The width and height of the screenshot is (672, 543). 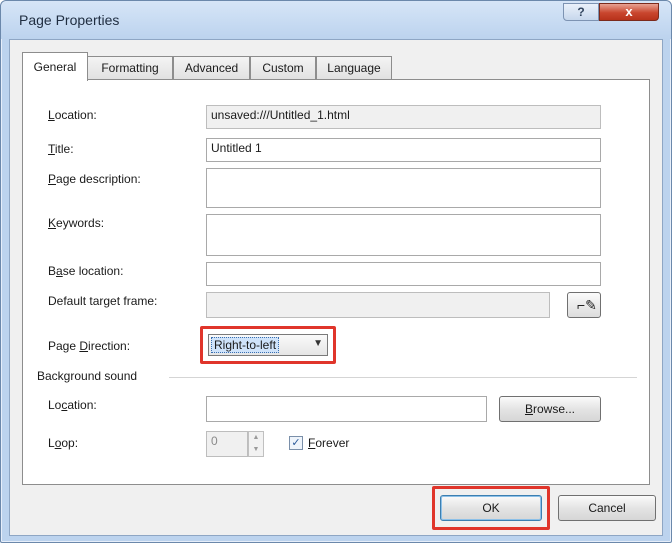 What do you see at coordinates (403, 235) in the screenshot?
I see `keywords-input` at bounding box center [403, 235].